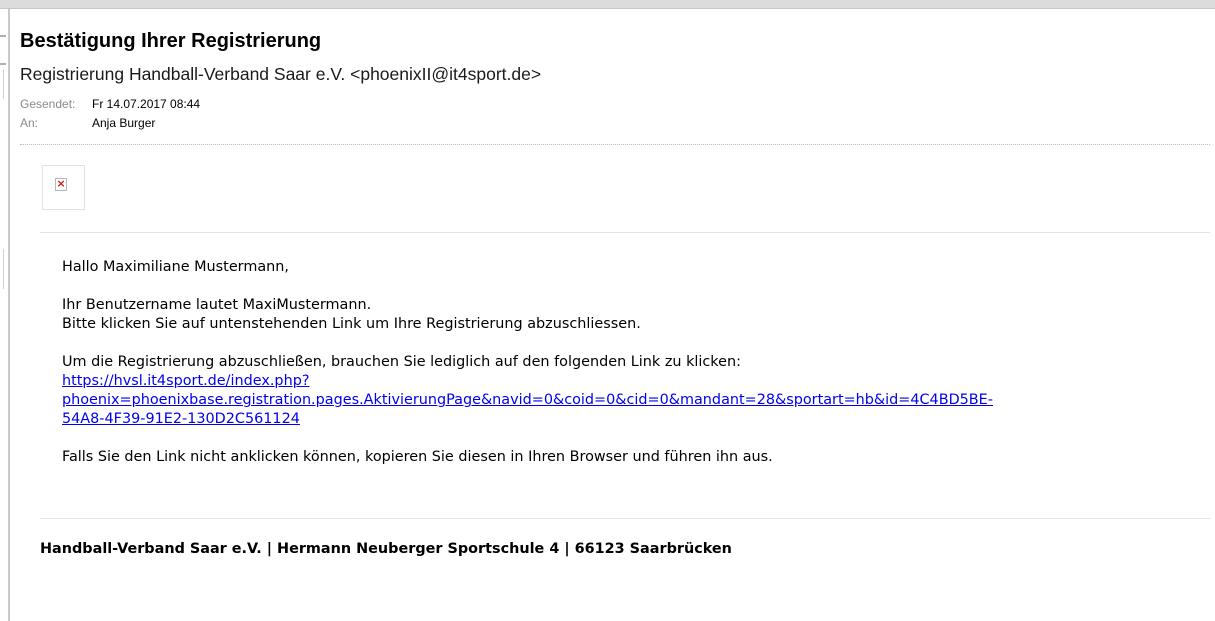  I want to click on email-subject: Bestätigung Ihrer Registrierung, so click(171, 41).